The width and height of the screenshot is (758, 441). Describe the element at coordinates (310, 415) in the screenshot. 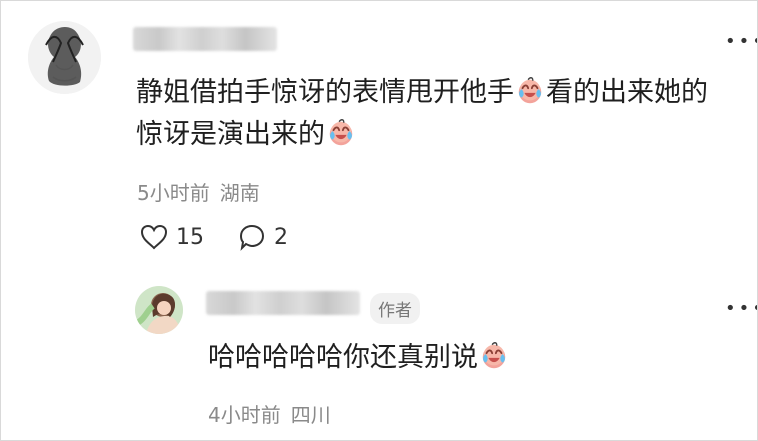

I see `reply-location: 四川` at that location.